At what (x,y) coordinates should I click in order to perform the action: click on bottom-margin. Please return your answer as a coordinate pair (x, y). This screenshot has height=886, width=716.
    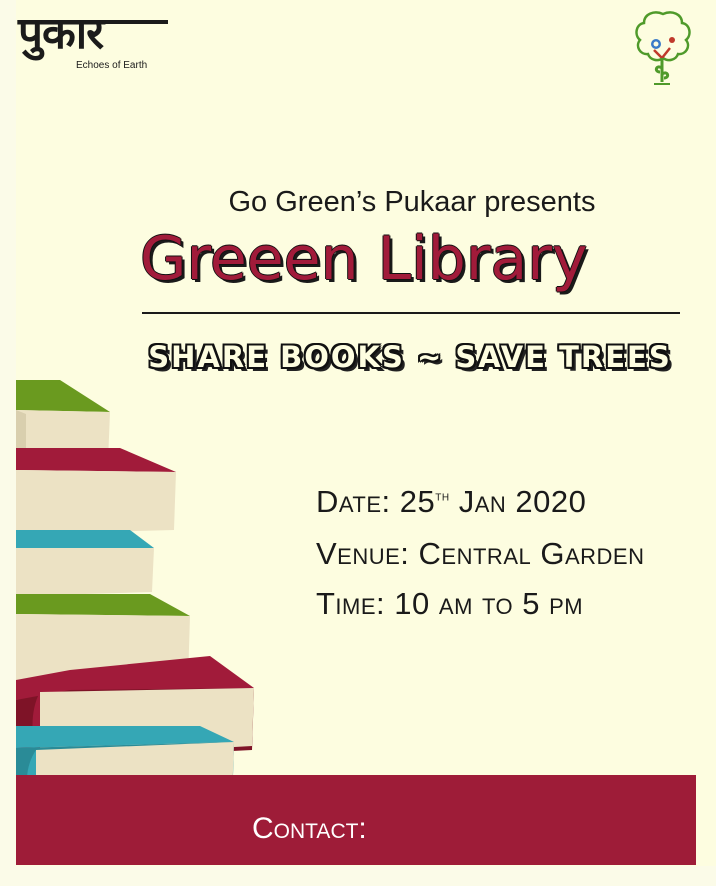
    Looking at the image, I should click on (358, 876).